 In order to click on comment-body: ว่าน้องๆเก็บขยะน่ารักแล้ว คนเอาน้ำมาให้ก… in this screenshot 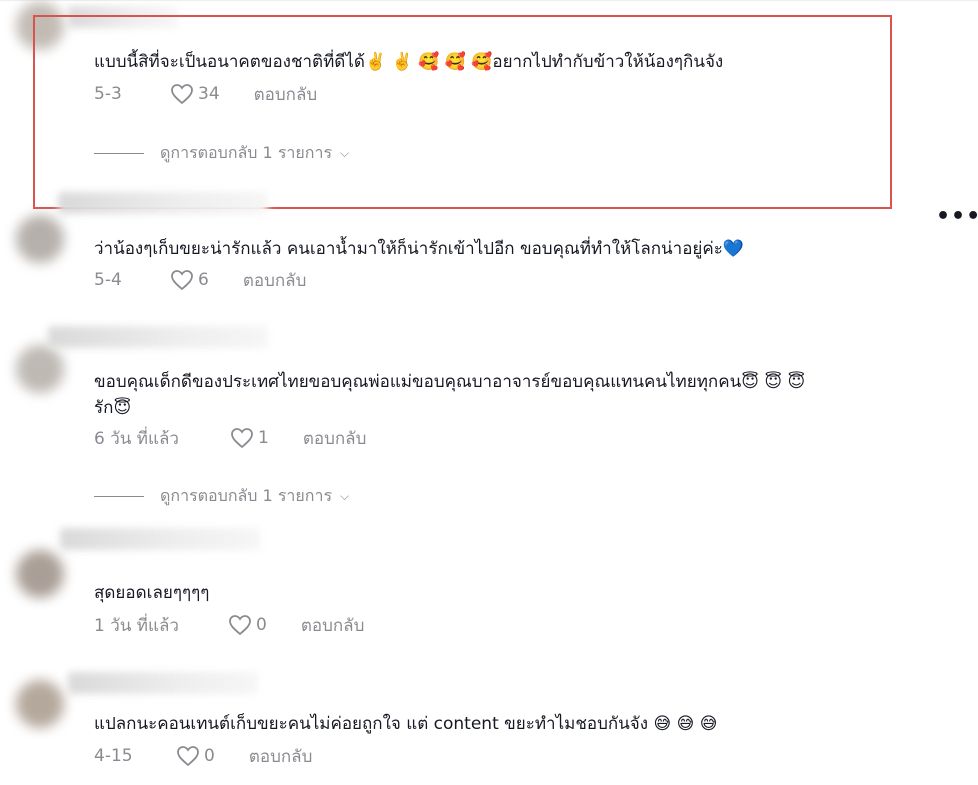, I will do `click(408, 249)`.